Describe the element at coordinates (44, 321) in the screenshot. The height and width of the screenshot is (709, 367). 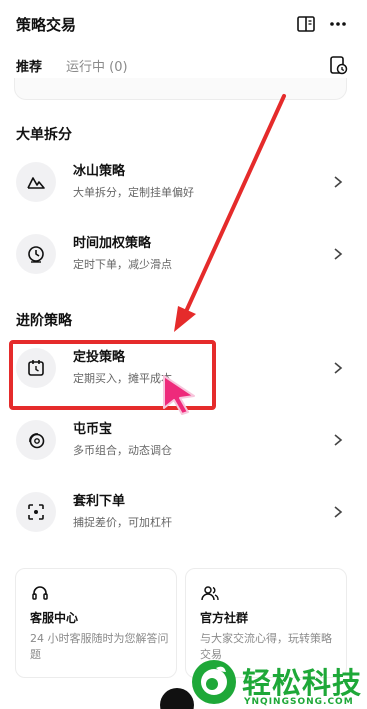
I see `section-title-advanced: 进阶策略` at that location.